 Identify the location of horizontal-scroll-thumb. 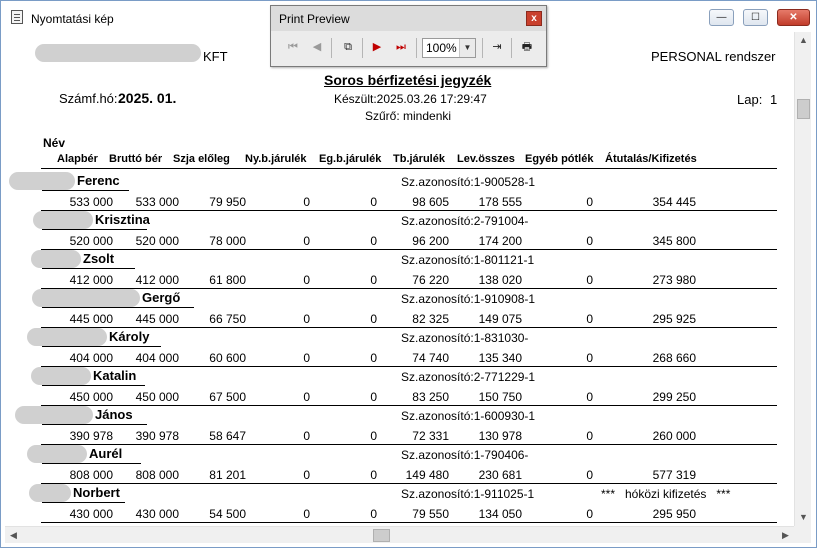
(381, 535).